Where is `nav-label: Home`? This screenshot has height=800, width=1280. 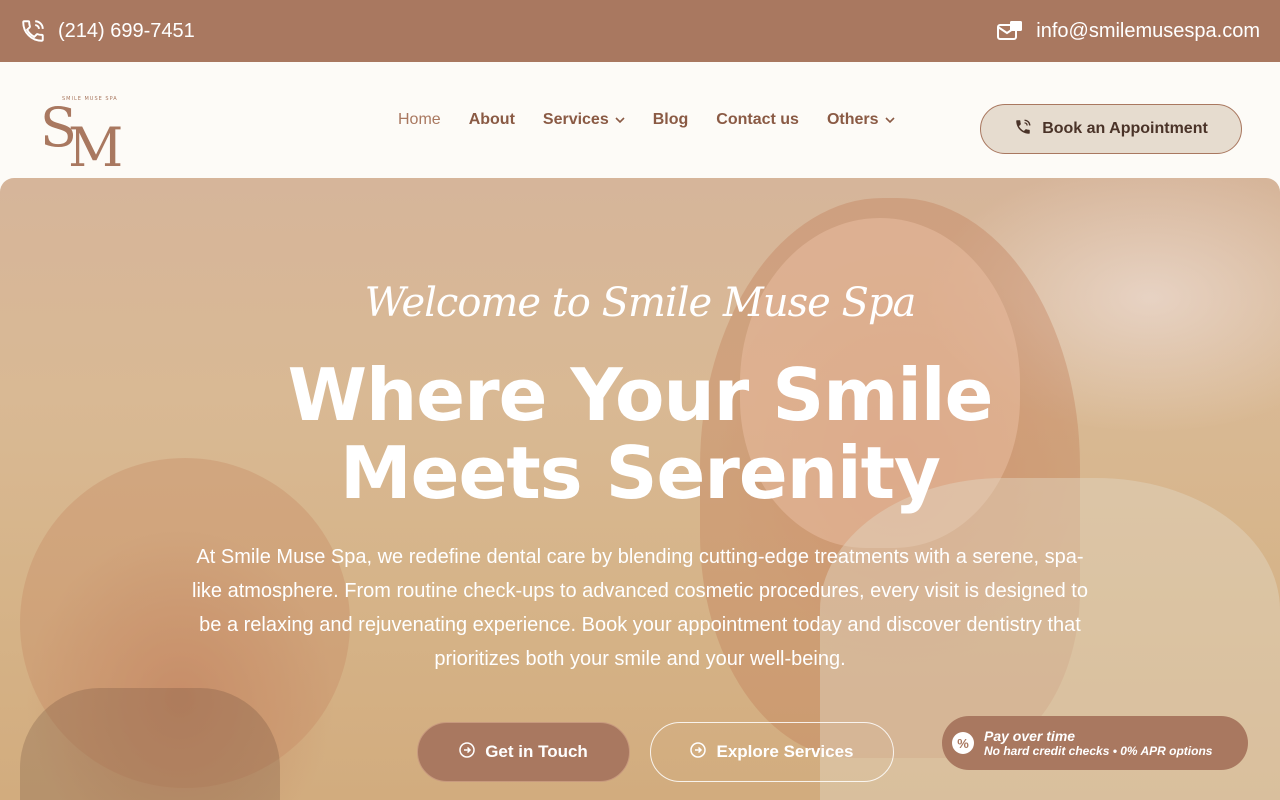 nav-label: Home is located at coordinates (419, 119).